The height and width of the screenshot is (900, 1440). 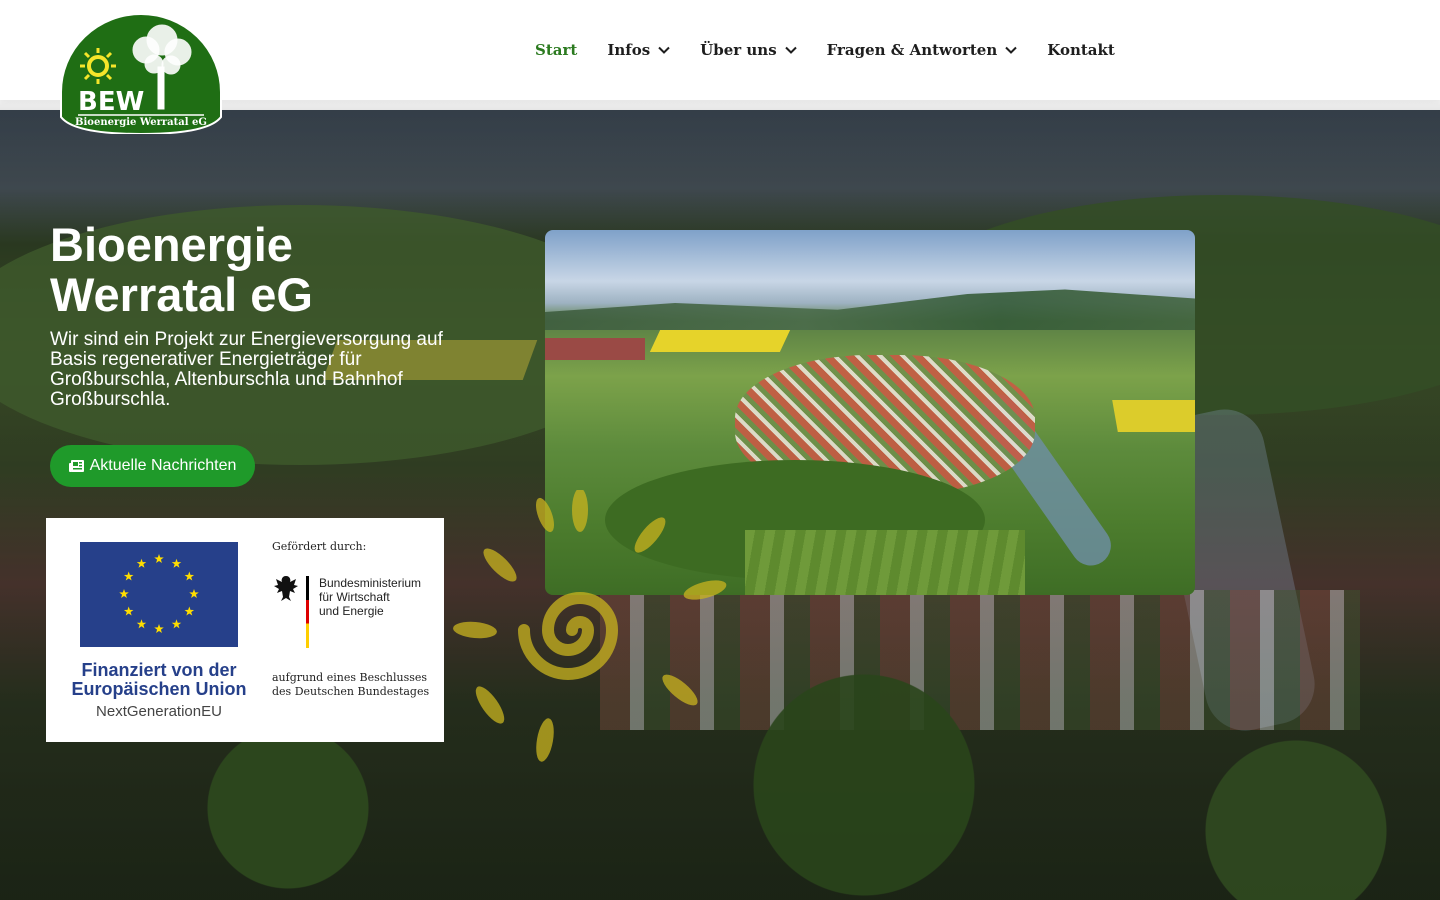 What do you see at coordinates (159, 670) in the screenshot?
I see `eu-line-1: Finanziert von der` at bounding box center [159, 670].